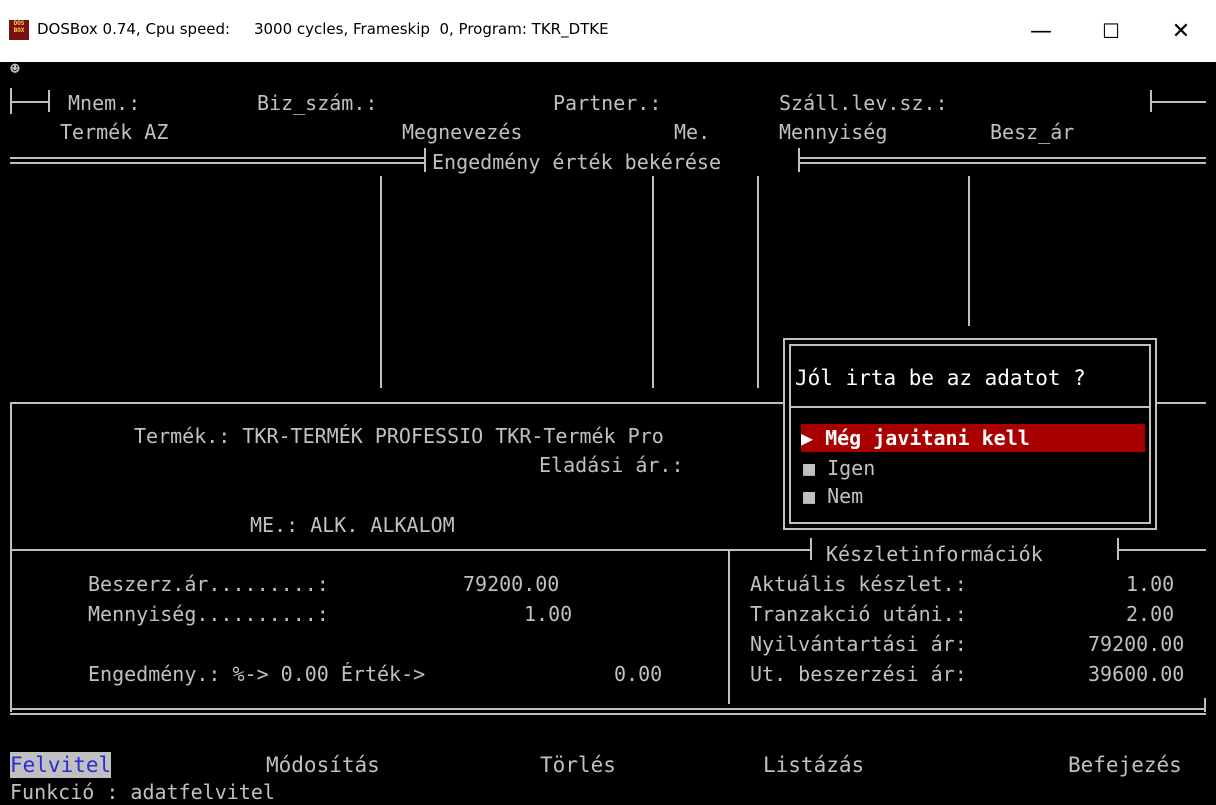 This screenshot has width=1216, height=805. What do you see at coordinates (858, 584) in the screenshot?
I see `stock-row-label: Aktuális készlet.:` at bounding box center [858, 584].